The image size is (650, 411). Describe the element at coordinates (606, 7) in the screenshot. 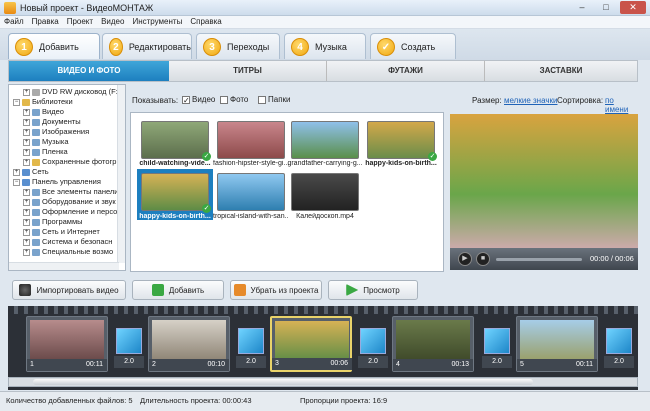

I see `maximize-button: □` at that location.